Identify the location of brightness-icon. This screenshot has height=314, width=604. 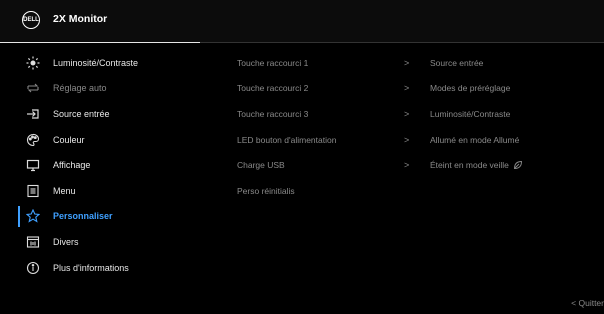
(33, 63).